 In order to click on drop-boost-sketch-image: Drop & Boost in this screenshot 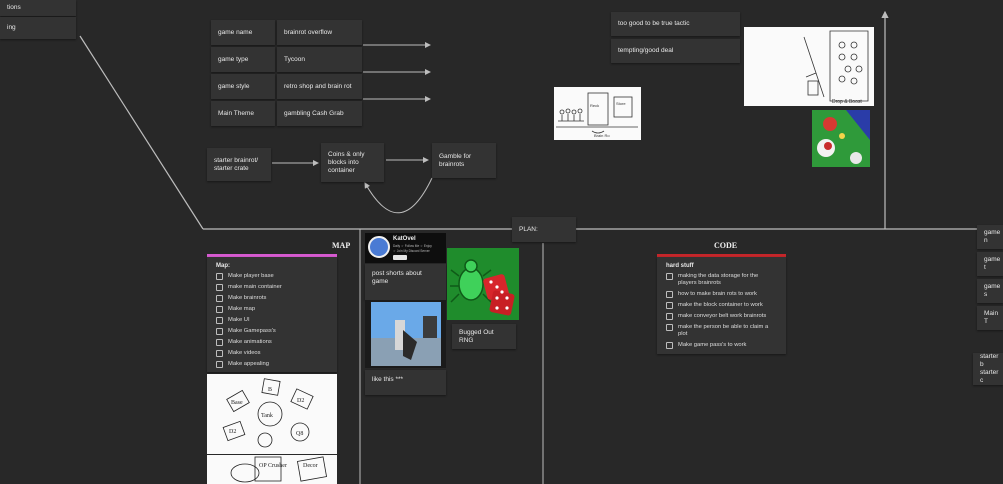, I will do `click(809, 66)`.